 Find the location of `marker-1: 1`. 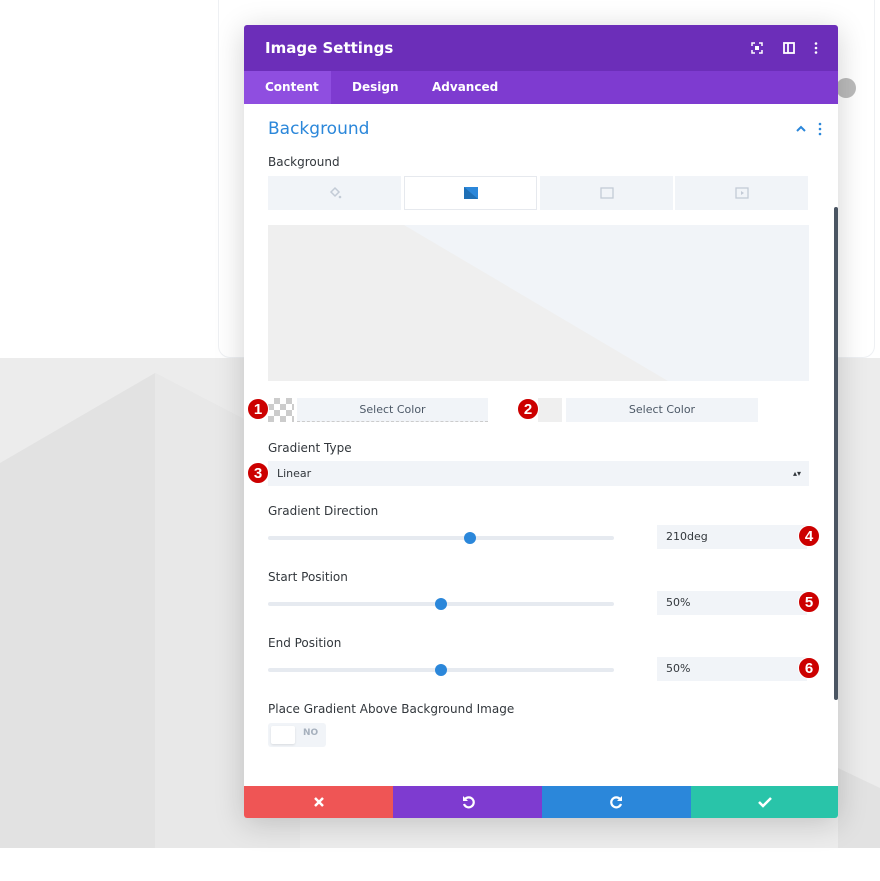

marker-1: 1 is located at coordinates (258, 409).